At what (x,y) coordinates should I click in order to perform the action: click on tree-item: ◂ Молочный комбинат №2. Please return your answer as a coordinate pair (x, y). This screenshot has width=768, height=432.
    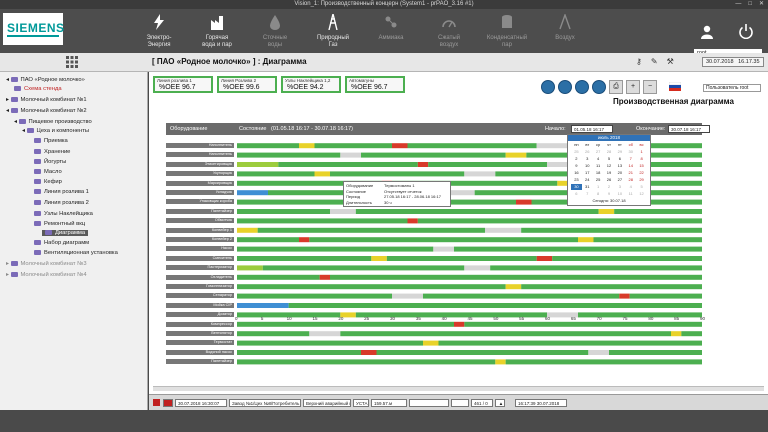
    Looking at the image, I should click on (46, 111).